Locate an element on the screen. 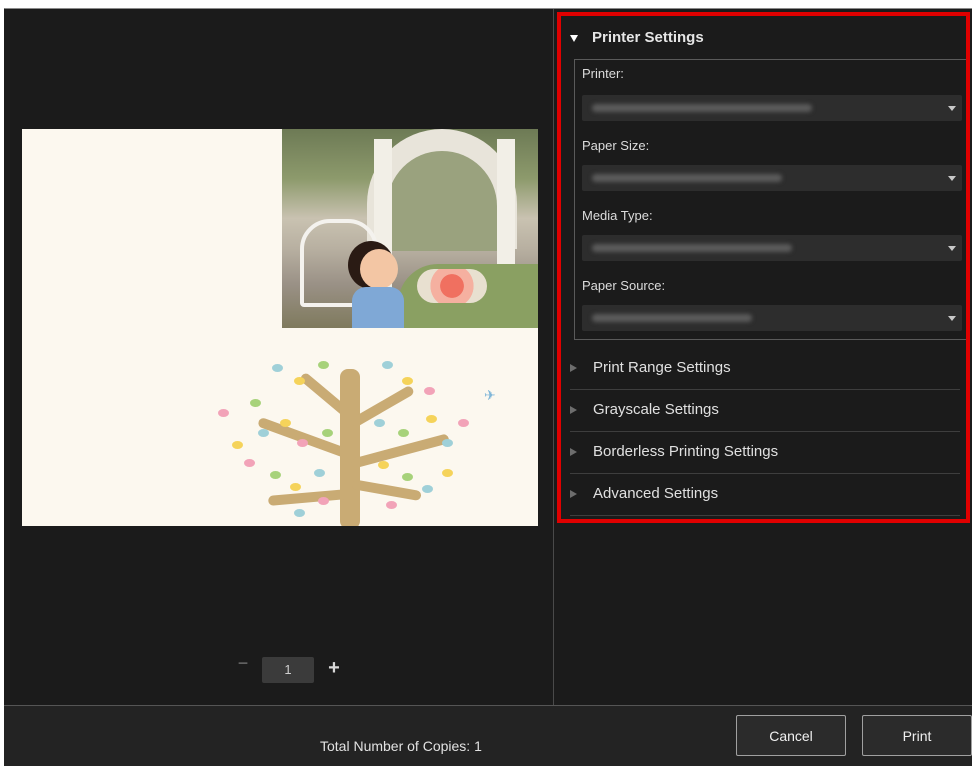  page-plus-button: + is located at coordinates (334, 668).